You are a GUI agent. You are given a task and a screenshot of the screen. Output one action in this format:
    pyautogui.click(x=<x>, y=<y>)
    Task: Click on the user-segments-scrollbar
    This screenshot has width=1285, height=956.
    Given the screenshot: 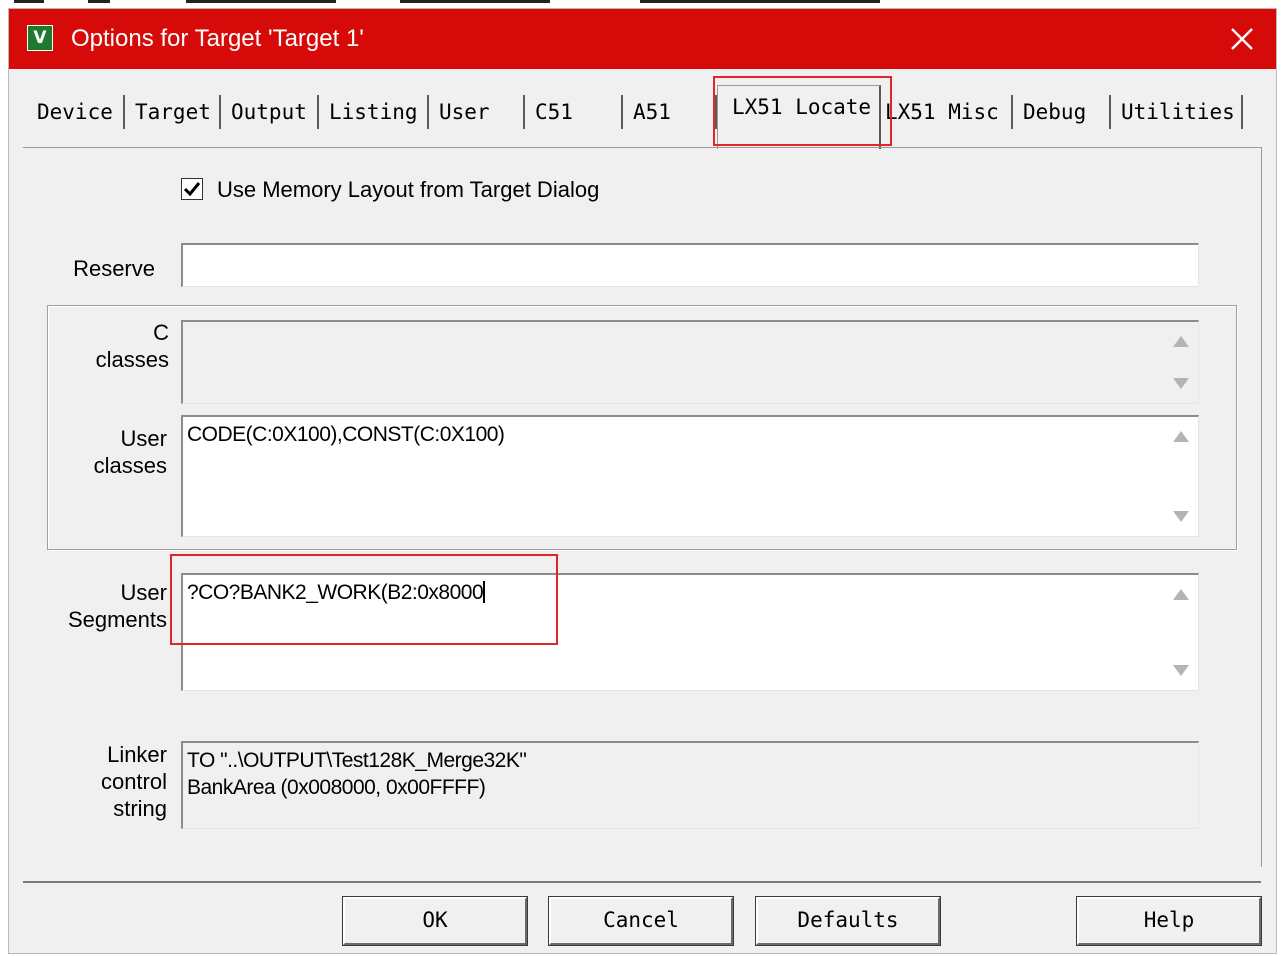 What is the action you would take?
    pyautogui.click(x=1181, y=632)
    